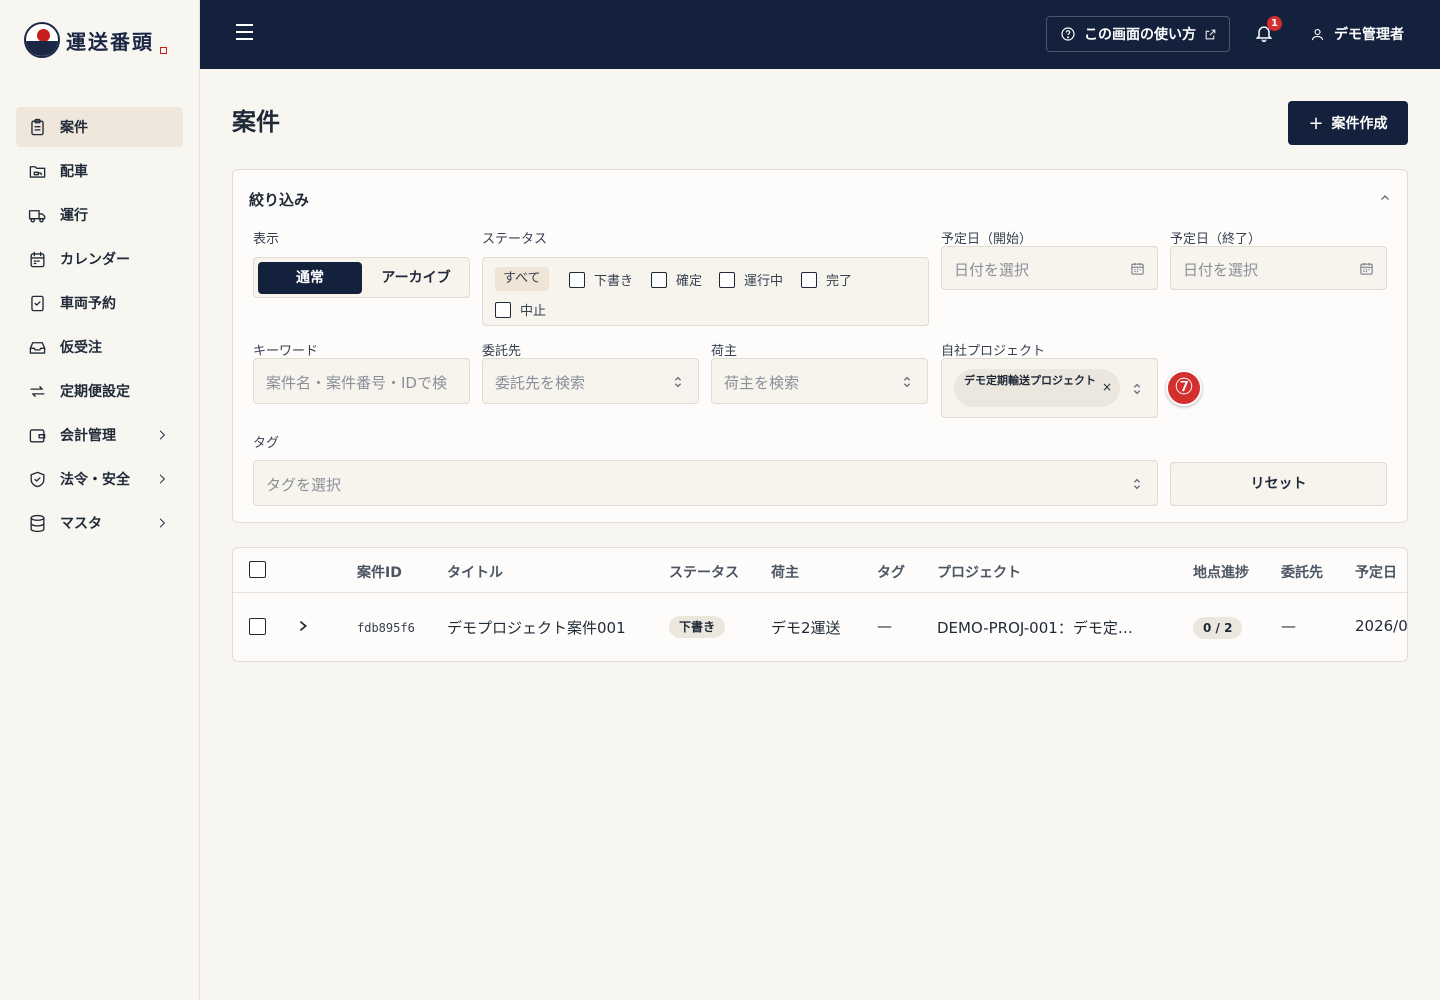 The height and width of the screenshot is (1000, 1440). I want to click on display-toggle: 通常 アーカイブ, so click(361, 277).